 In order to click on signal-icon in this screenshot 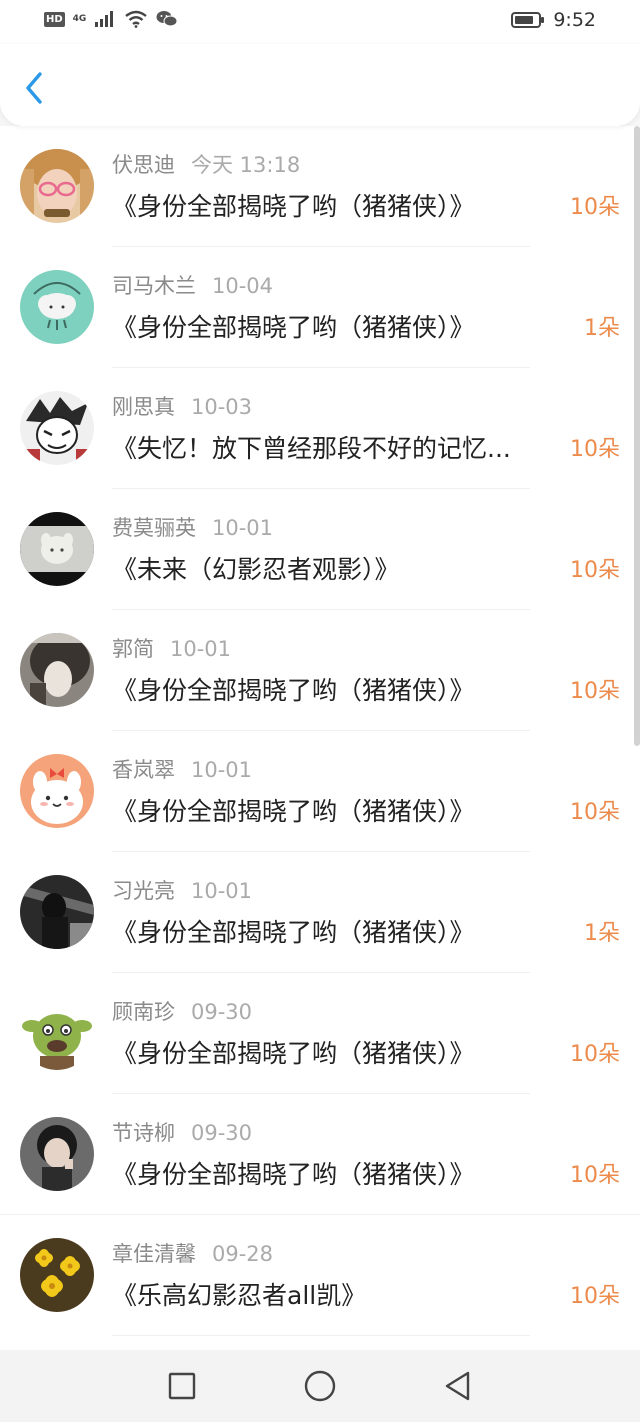, I will do `click(104, 19)`.